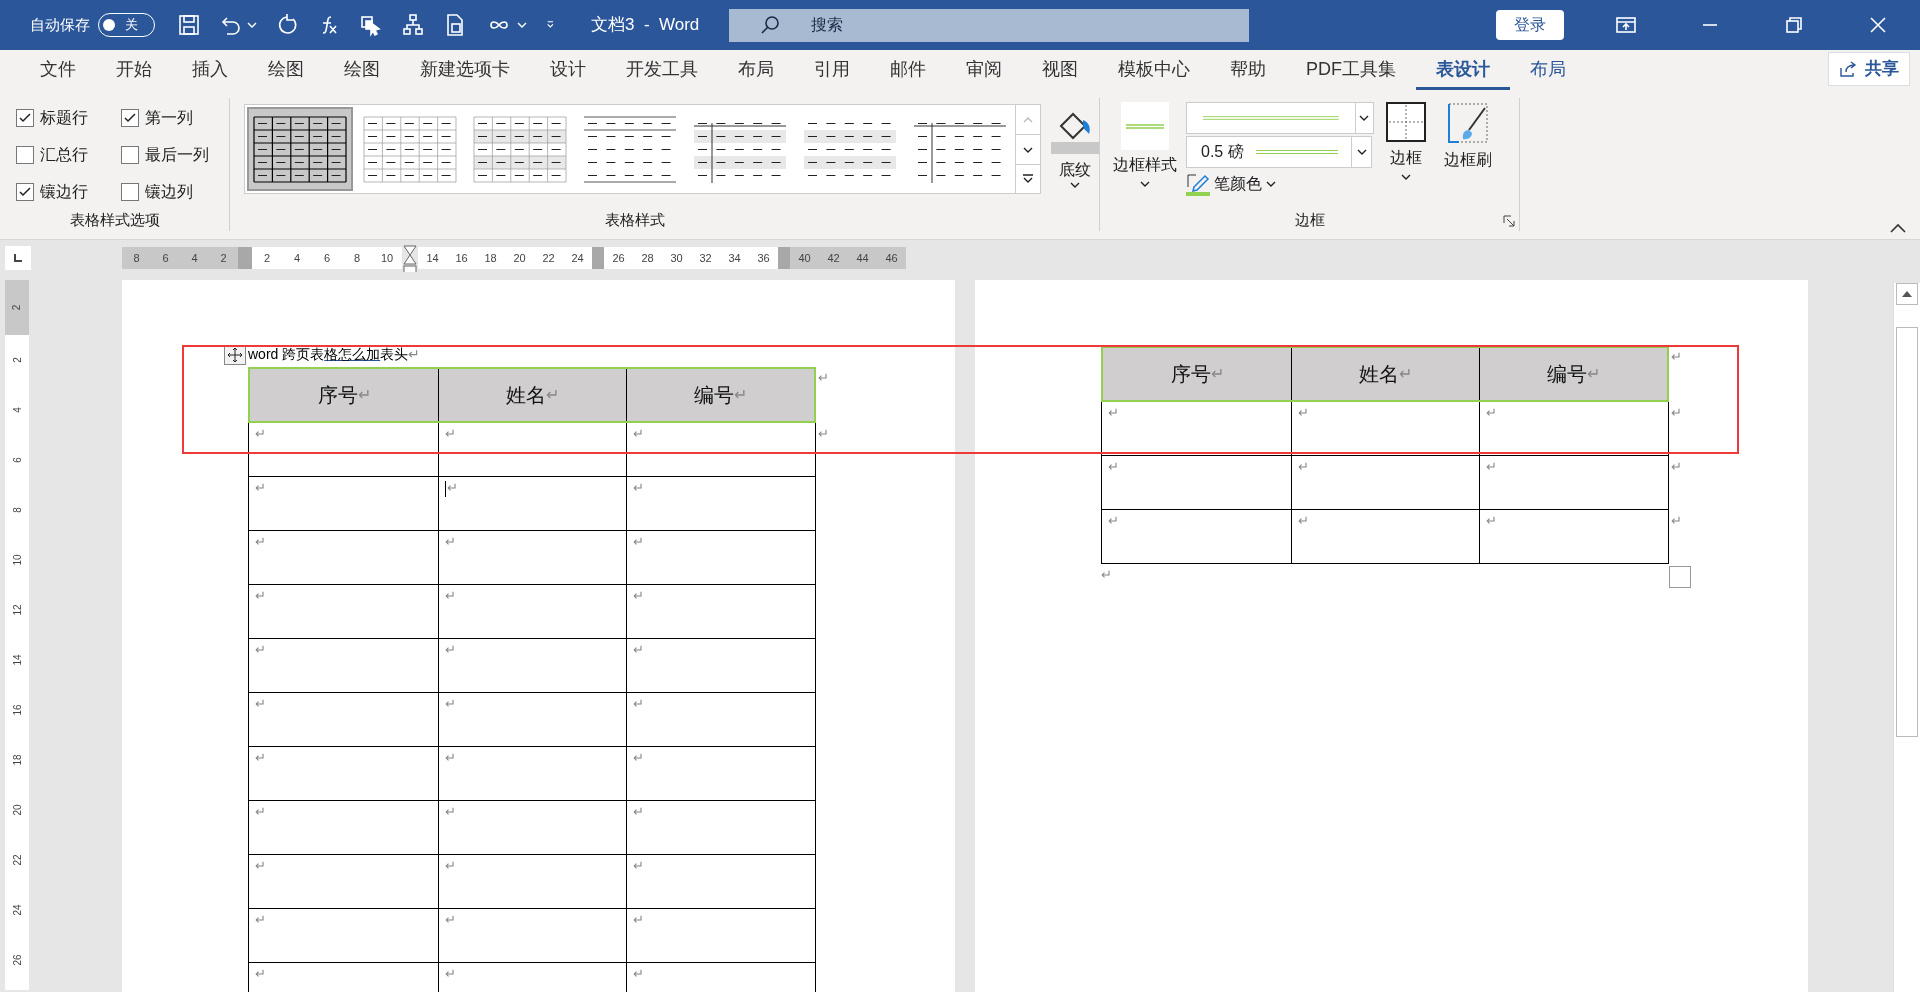  Describe the element at coordinates (1280, 184) in the screenshot. I see `pen-color-button: 笔颜色` at that location.